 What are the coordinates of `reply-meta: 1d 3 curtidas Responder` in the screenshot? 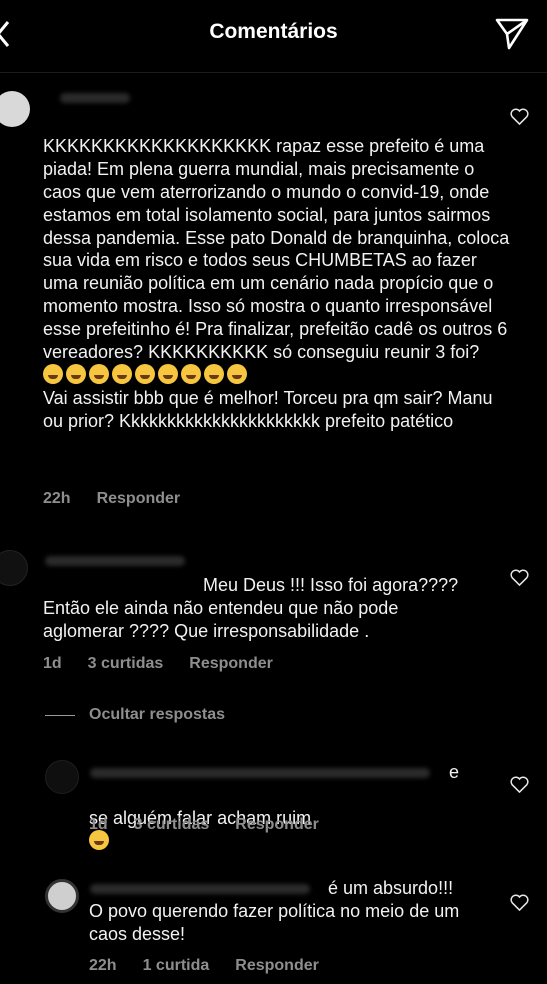 It's located at (204, 825).